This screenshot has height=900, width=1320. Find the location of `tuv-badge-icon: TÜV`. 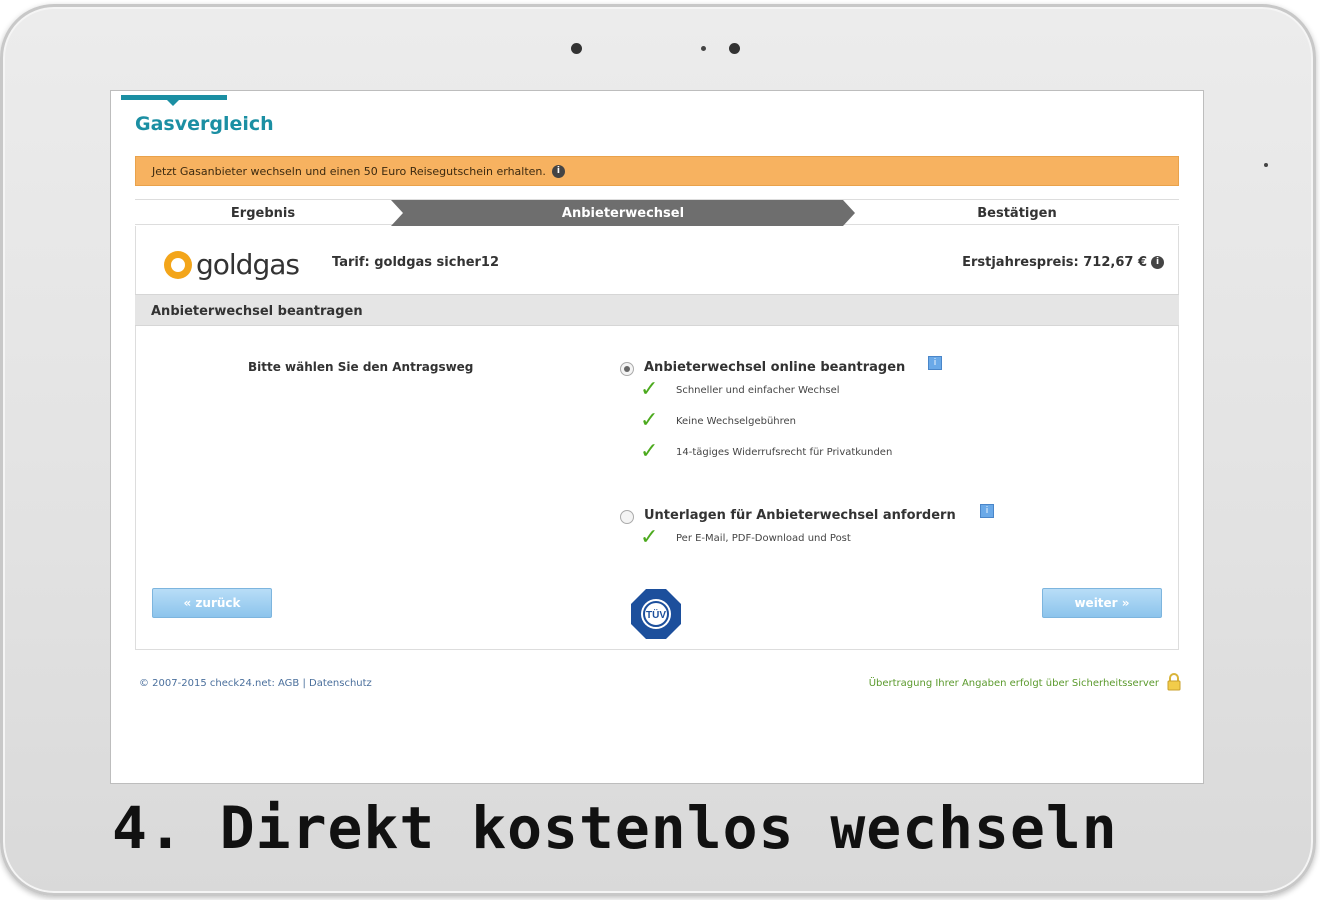

tuv-badge-icon: TÜV is located at coordinates (656, 614).